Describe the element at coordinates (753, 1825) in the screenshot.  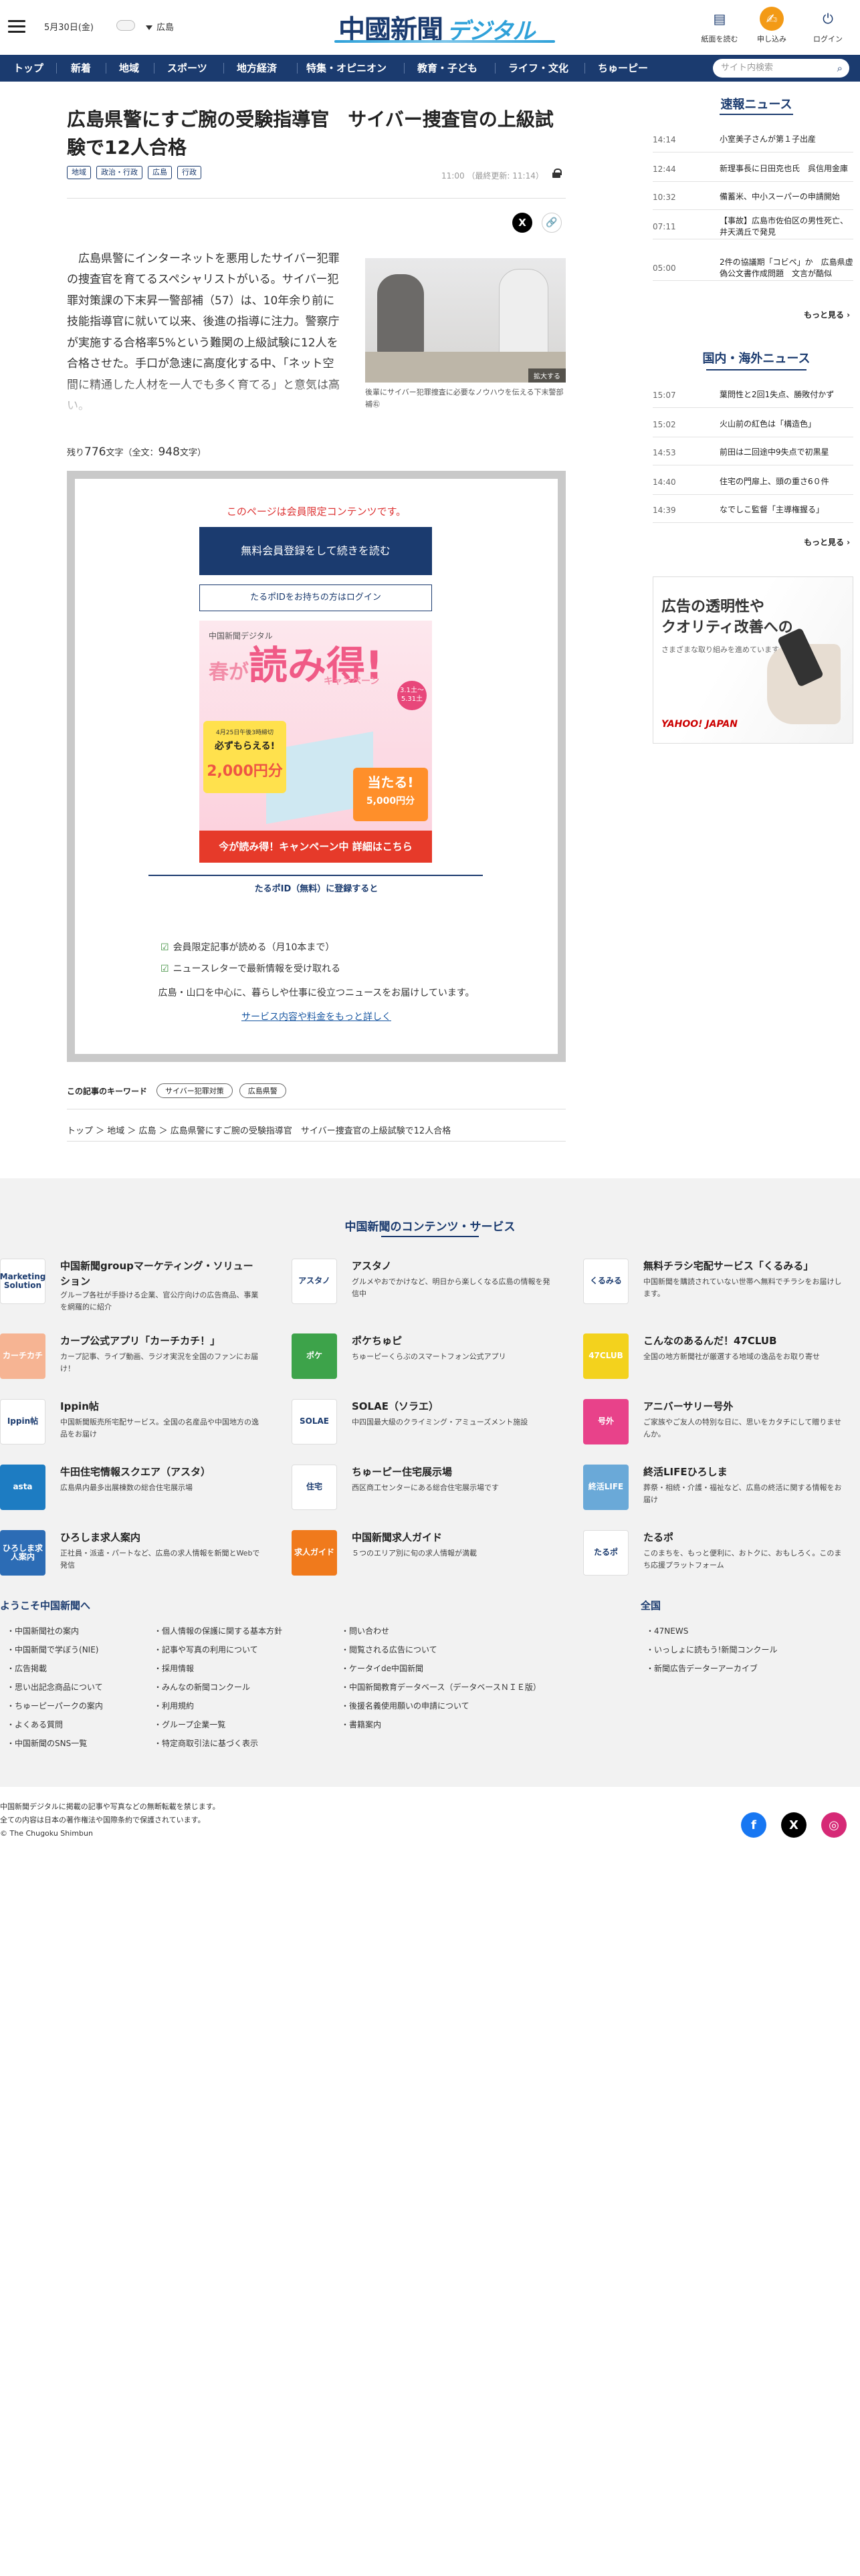
I see `facebook-icon: f` at that location.